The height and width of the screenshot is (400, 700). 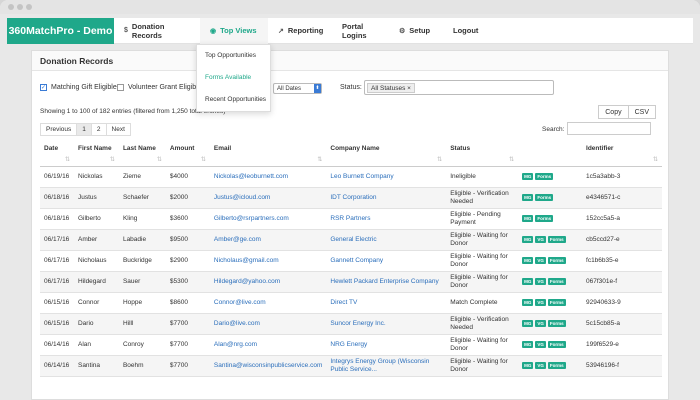 I want to click on chevron-down-icon: ⬍, so click(x=317, y=88).